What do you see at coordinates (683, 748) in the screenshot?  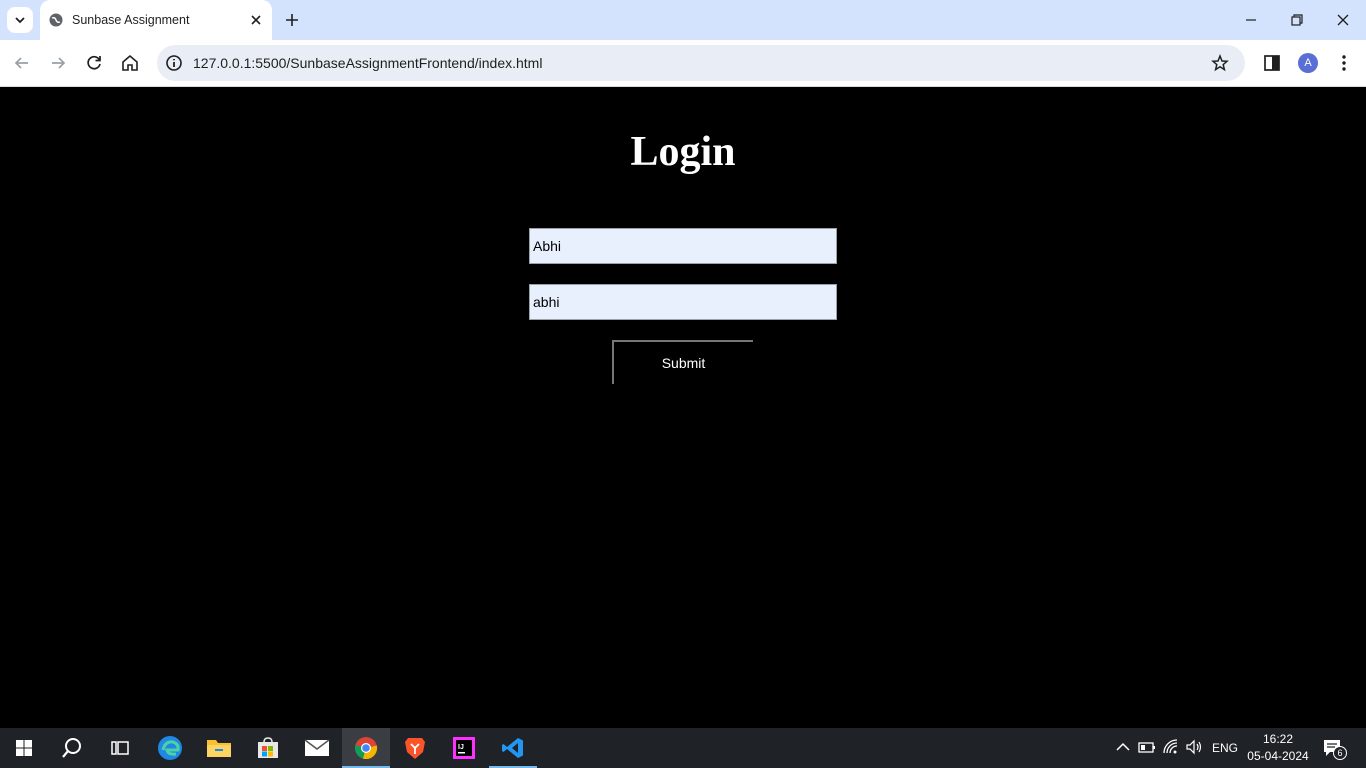 I see `taskbar: IJ ENG 16:22 05-04-2024 6` at bounding box center [683, 748].